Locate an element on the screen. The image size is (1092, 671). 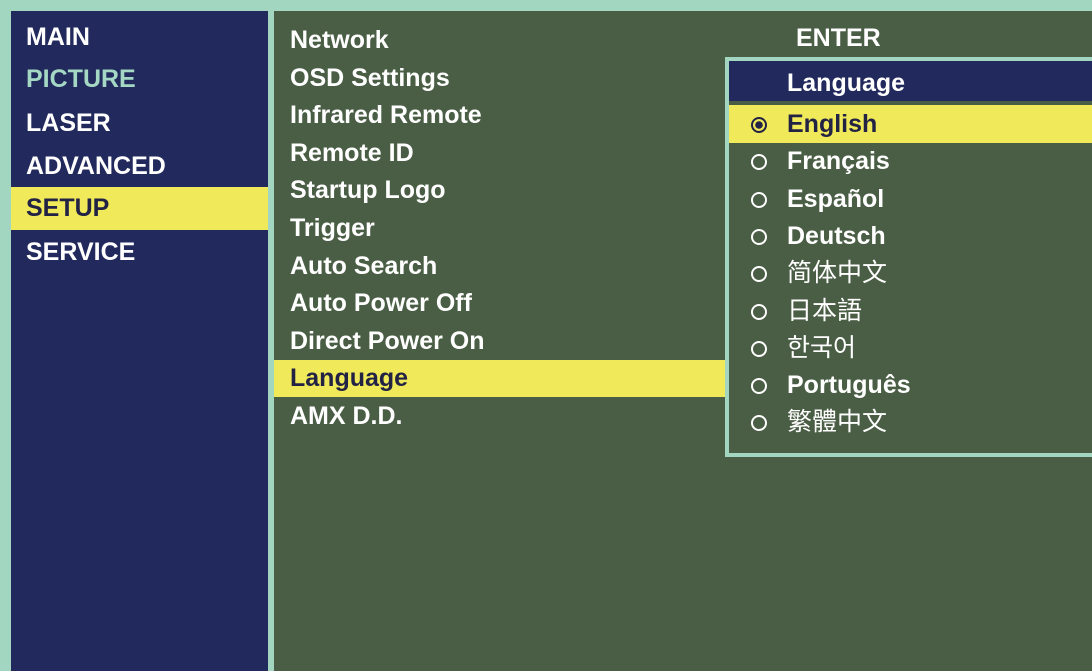
enter-hint: ENTER is located at coordinates (838, 38).